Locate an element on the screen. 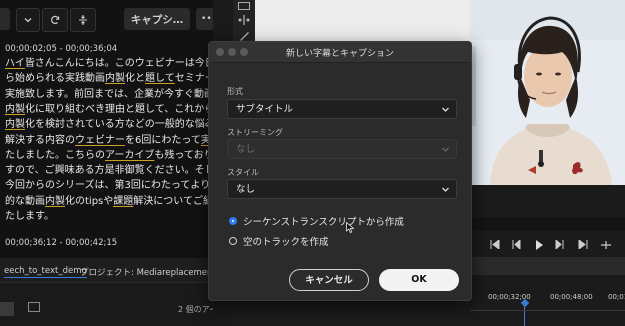  ok-button: OK is located at coordinates (419, 280).